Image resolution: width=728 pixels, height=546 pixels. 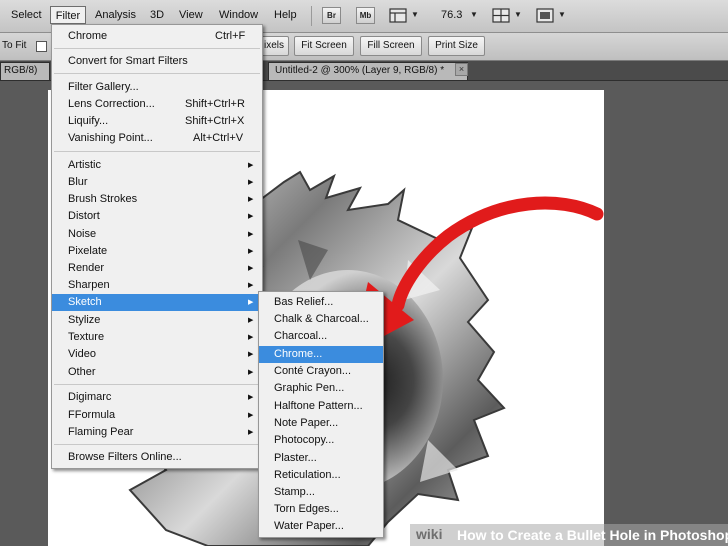 I want to click on fit-screen-button: Fit Screen, so click(x=324, y=46).